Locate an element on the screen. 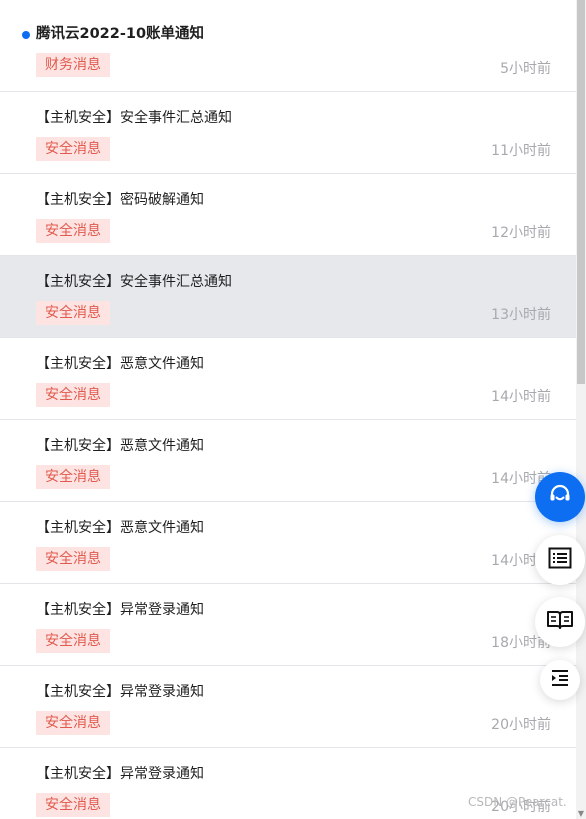 The image size is (586, 819). message-time: 11小时前 is located at coordinates (521, 151).